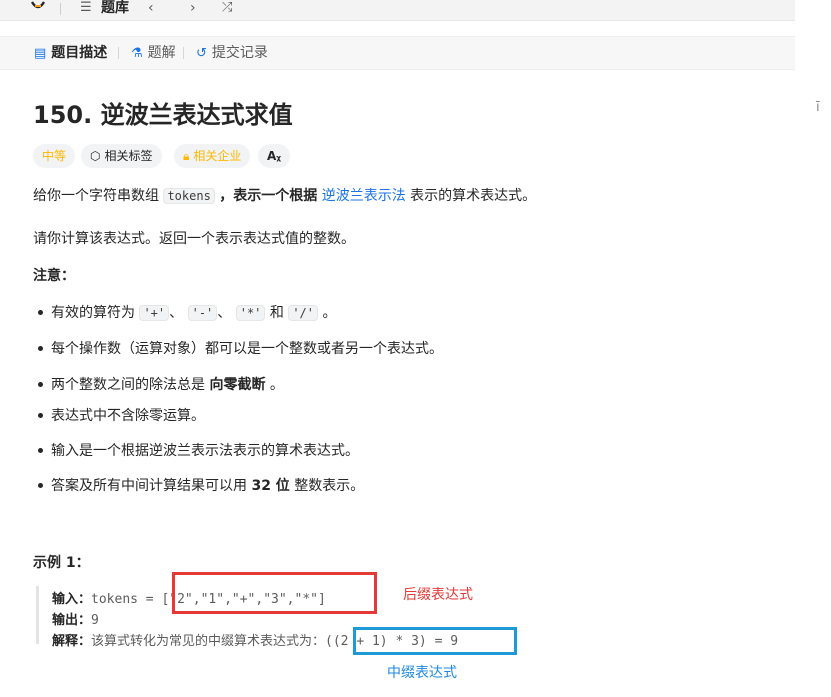  What do you see at coordinates (270, 486) in the screenshot?
I see `note-text: 32 位` at bounding box center [270, 486].